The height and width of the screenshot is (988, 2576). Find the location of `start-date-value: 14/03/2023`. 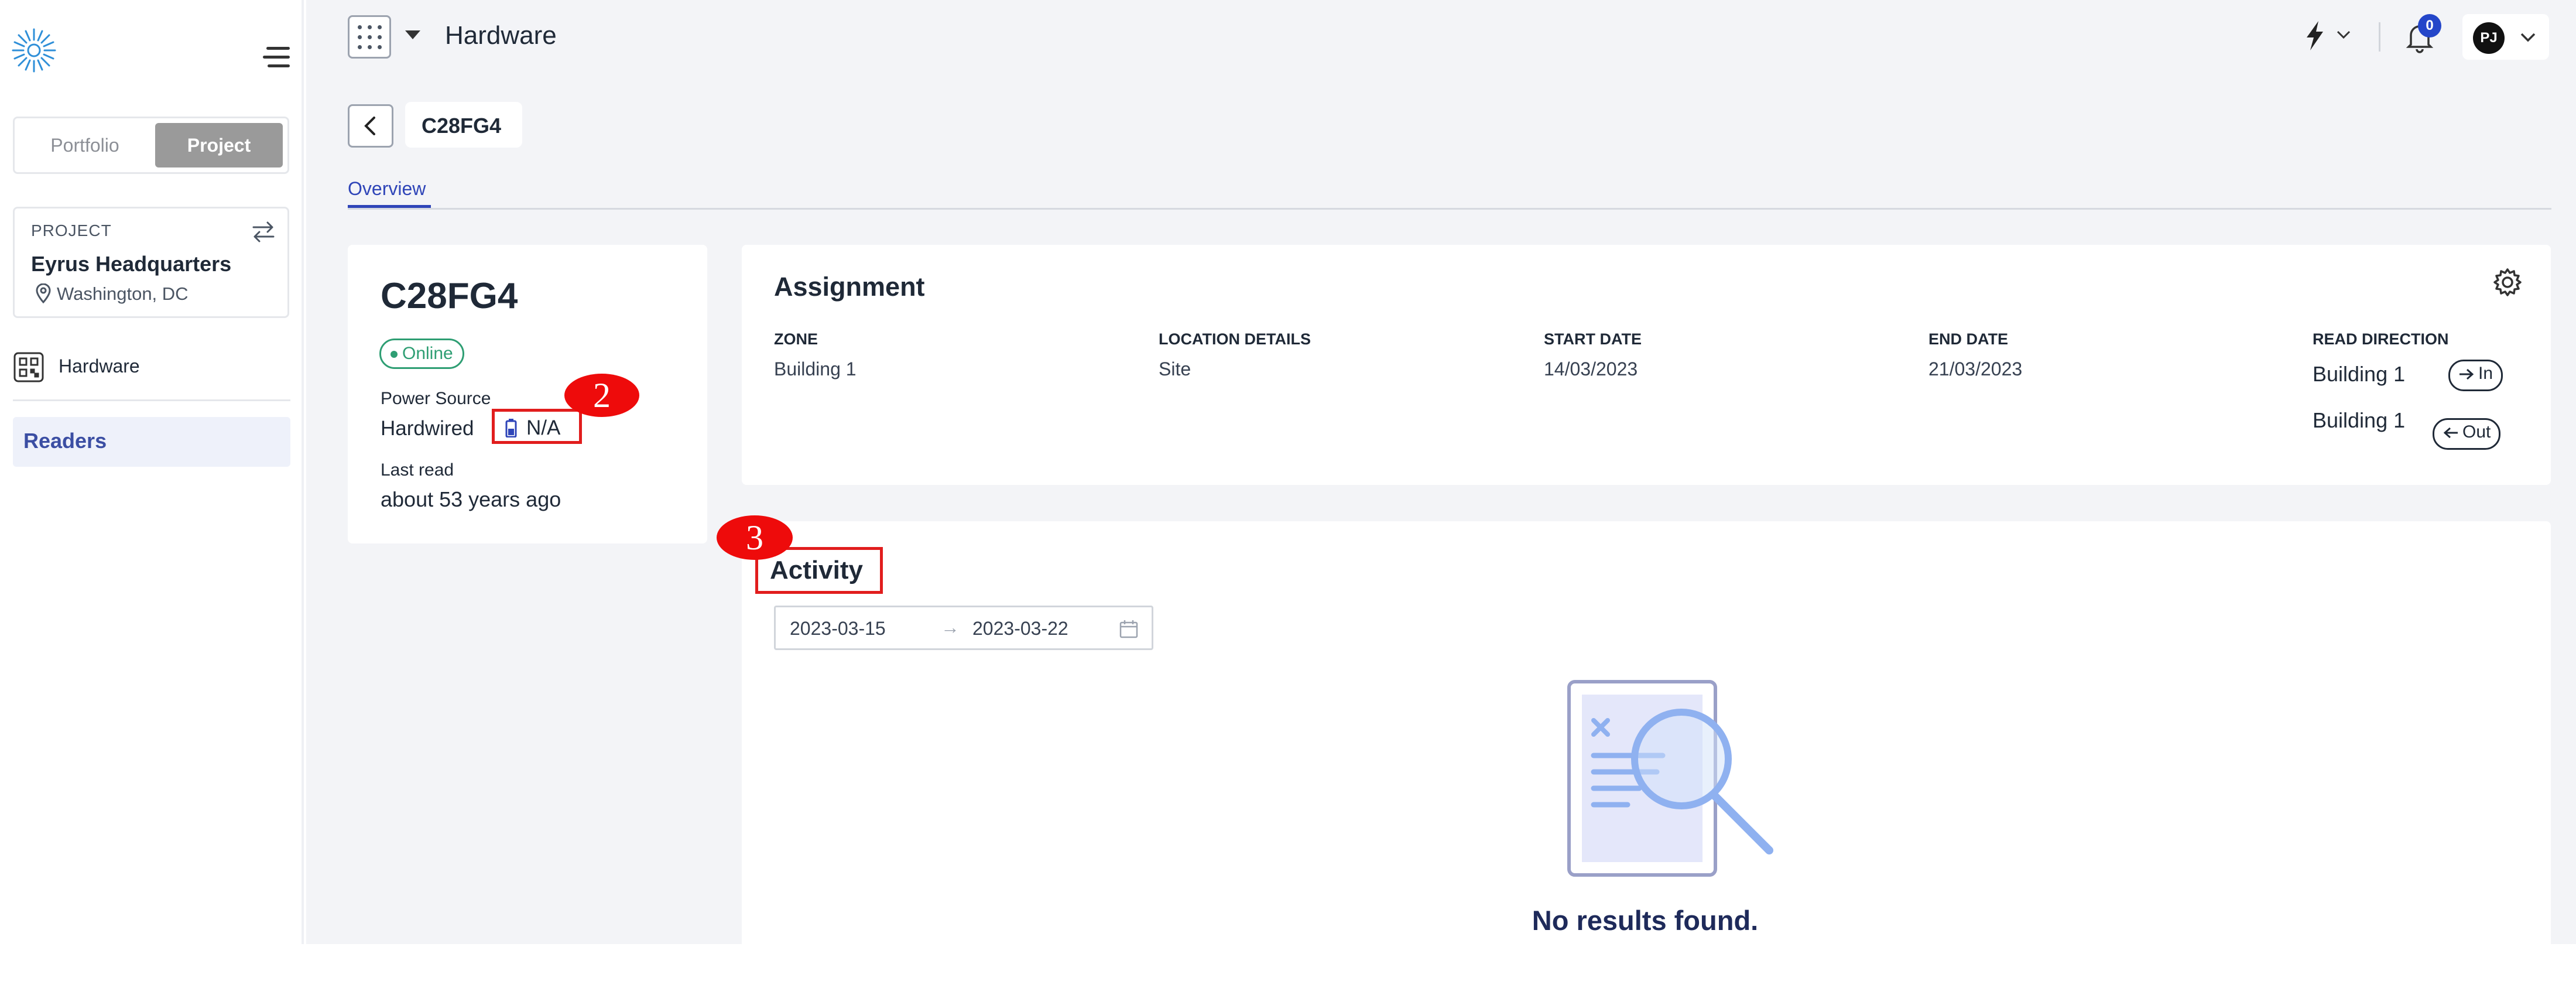

start-date-value: 14/03/2023 is located at coordinates (1591, 369).